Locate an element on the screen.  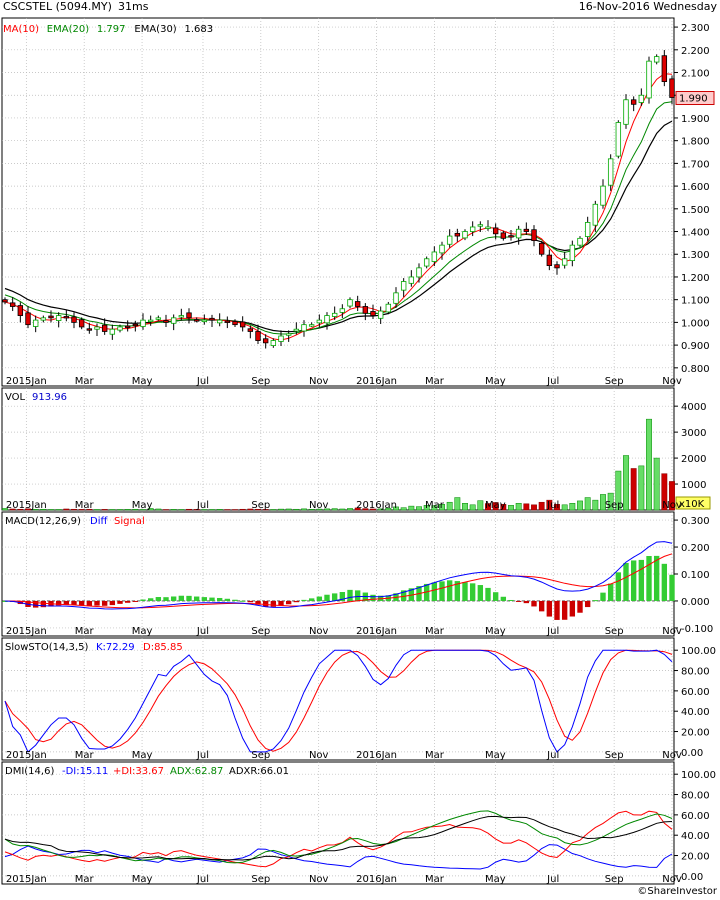
price-month-label: May is located at coordinates (495, 381).